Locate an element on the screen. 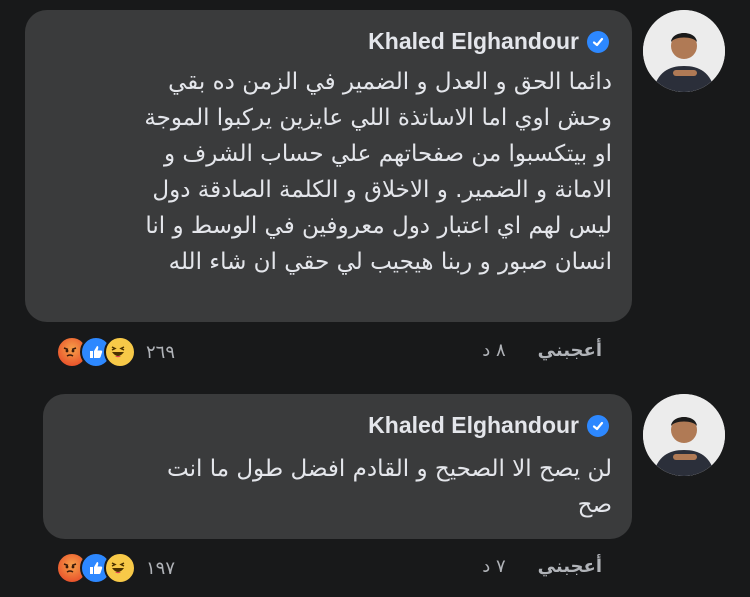  reaction-summary: ٢٦٩ is located at coordinates (111, 352).